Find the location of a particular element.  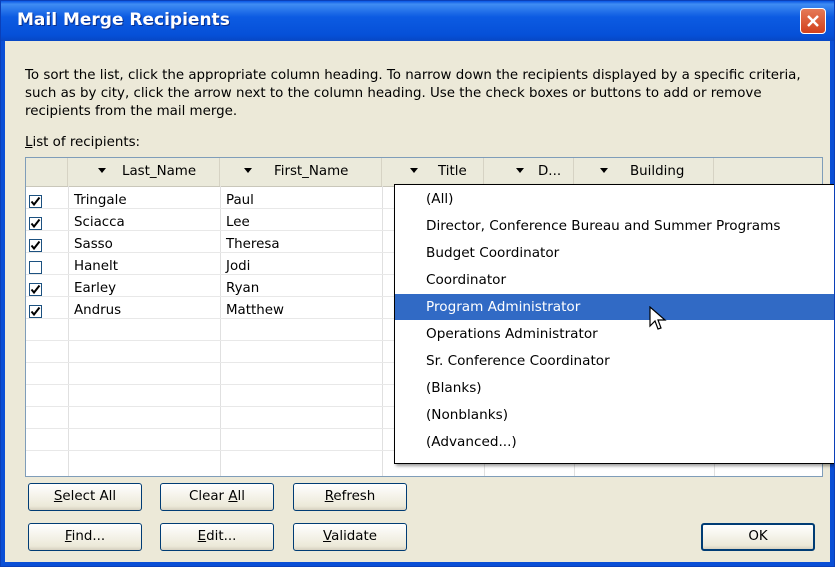

cell-last-name: Tringale is located at coordinates (100, 200).